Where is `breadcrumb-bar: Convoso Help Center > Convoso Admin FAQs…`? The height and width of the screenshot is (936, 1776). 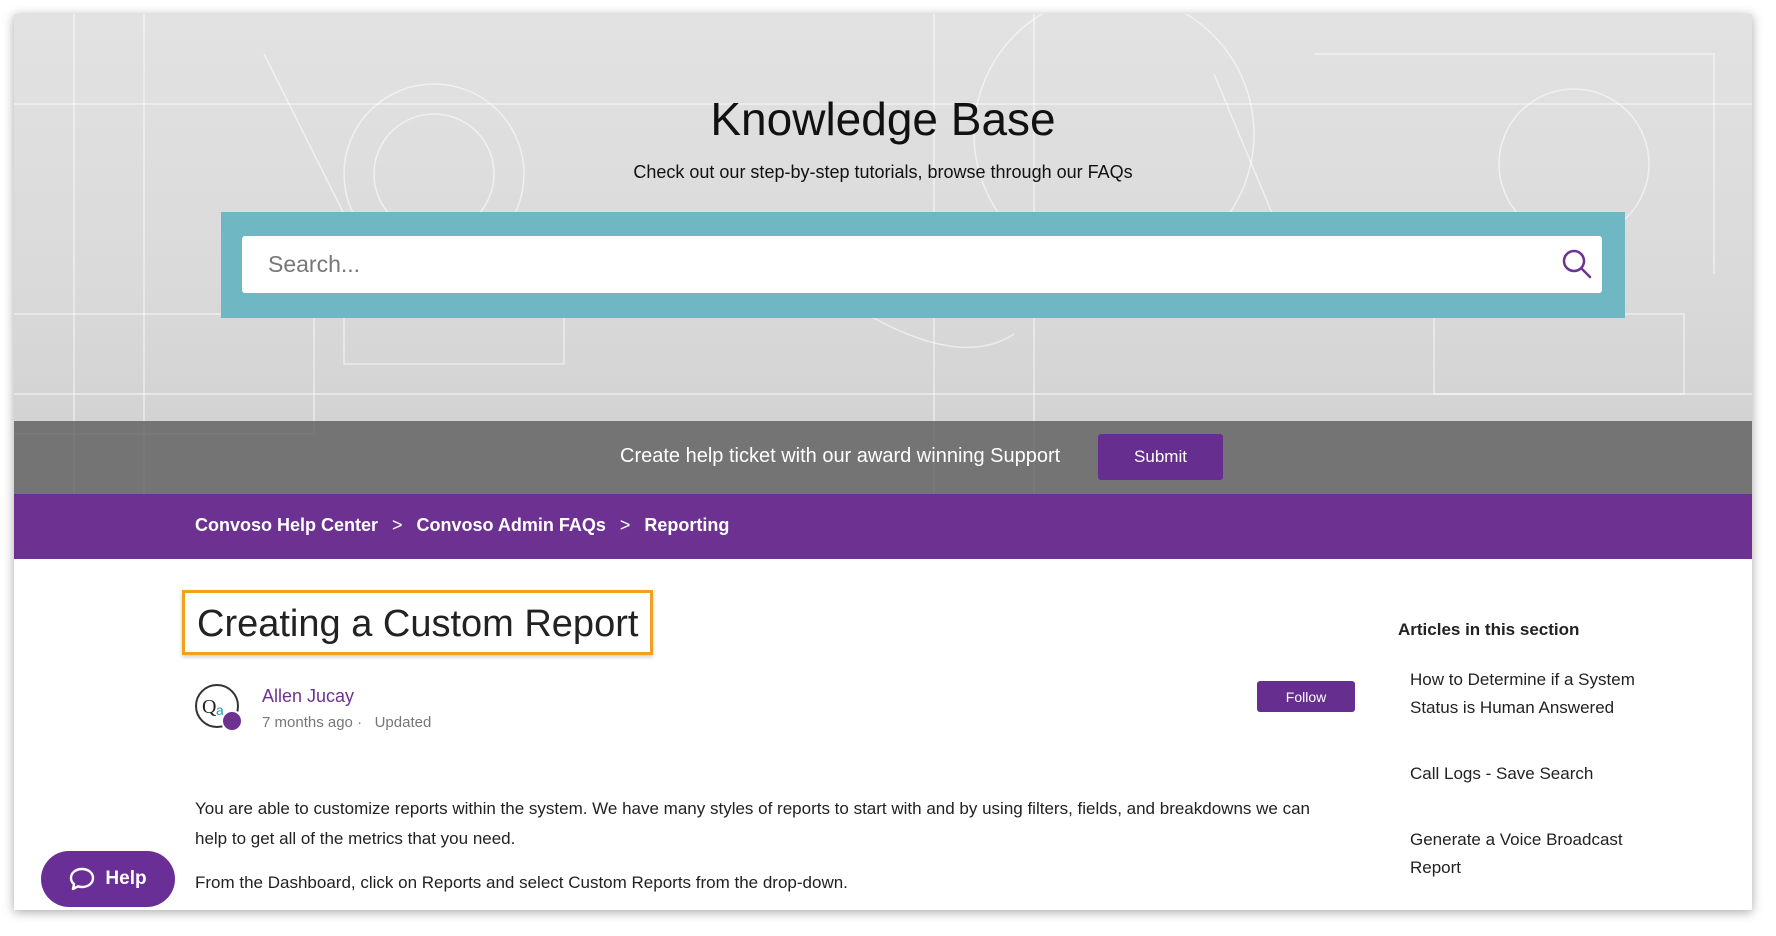 breadcrumb-bar: Convoso Help Center > Convoso Admin FAQs… is located at coordinates (883, 526).